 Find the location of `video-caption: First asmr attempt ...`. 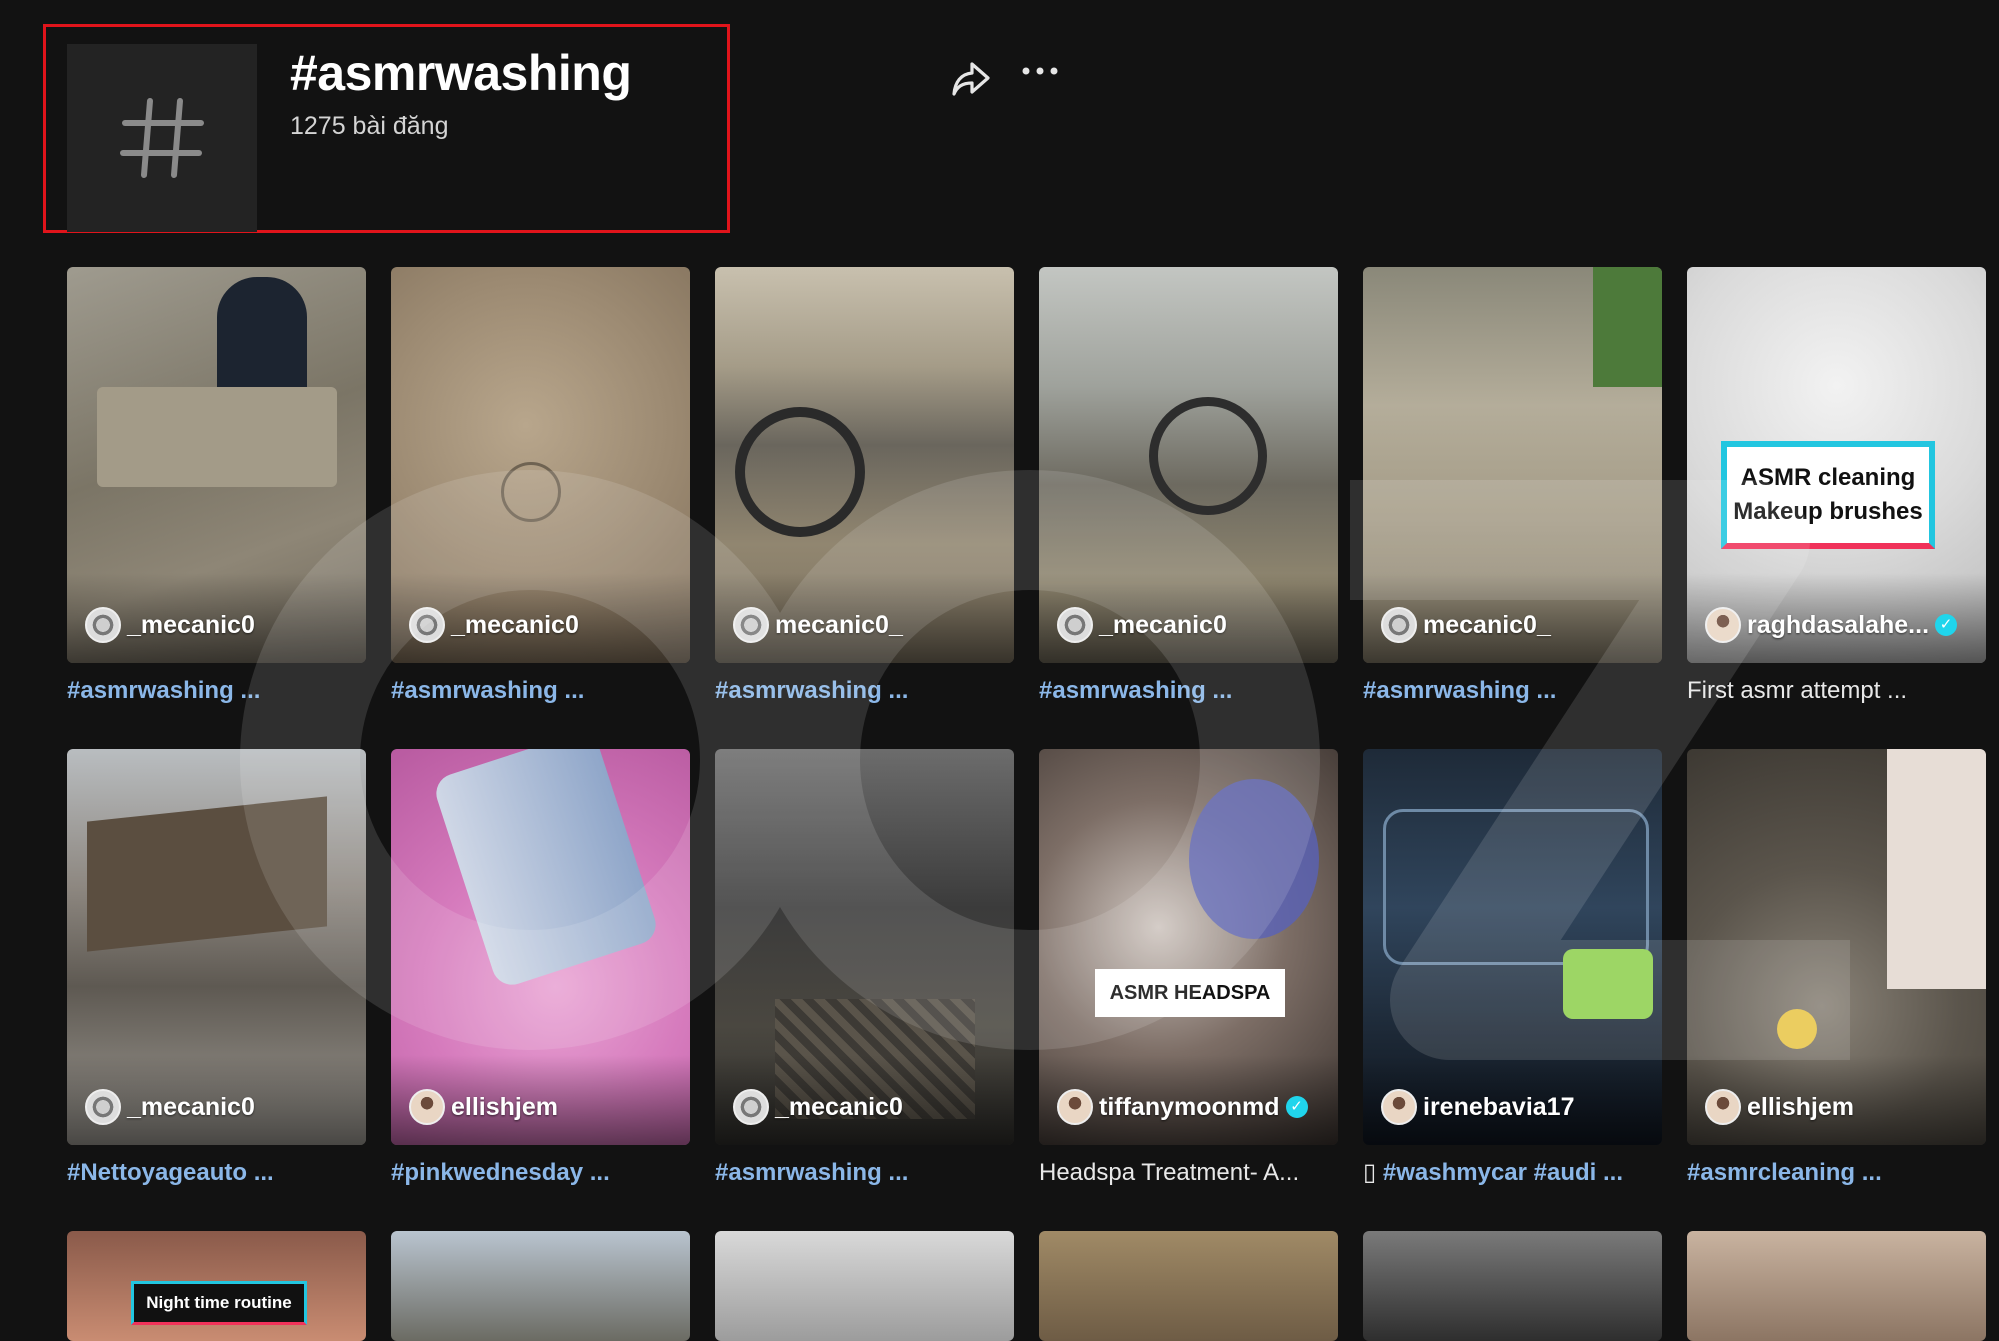

video-caption: First asmr attempt ... is located at coordinates (1836, 691).